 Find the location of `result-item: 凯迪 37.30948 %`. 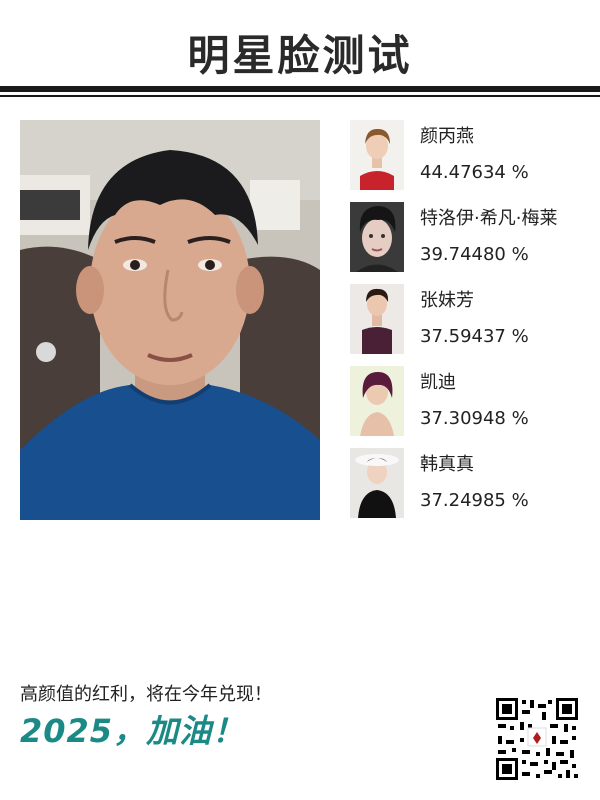

result-item: 凯迪 37.30948 % is located at coordinates (470, 401).